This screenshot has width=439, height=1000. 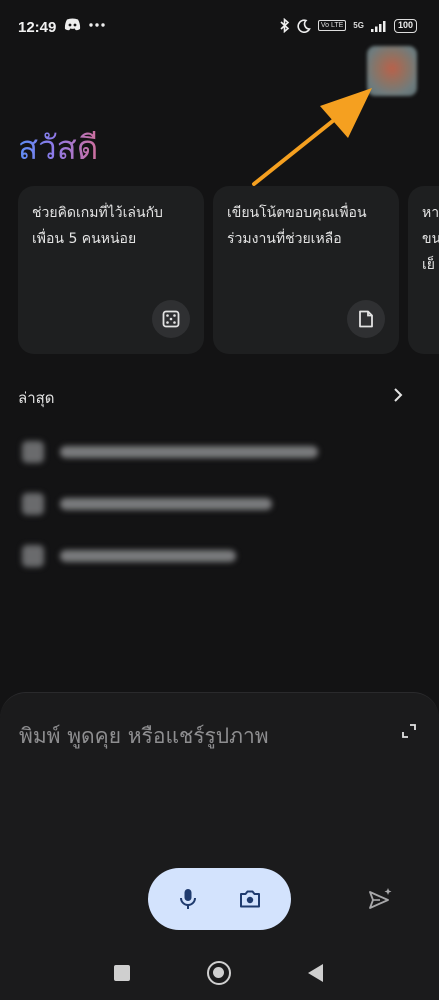 What do you see at coordinates (430, 239) in the screenshot?
I see `suggestion-text: หา ขน เย็` at bounding box center [430, 239].